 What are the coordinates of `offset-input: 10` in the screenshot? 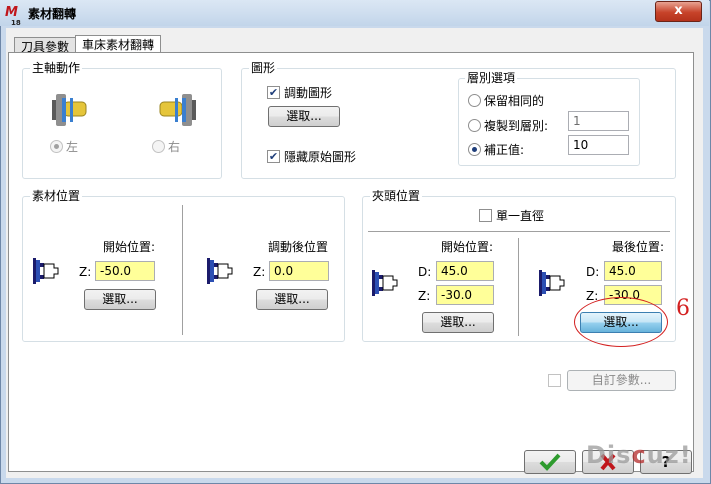 It's located at (598, 145).